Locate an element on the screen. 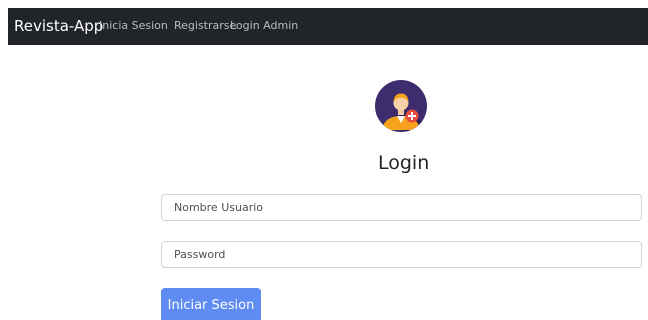  nav-link-registrarse: Registrarse is located at coordinates (205, 26).